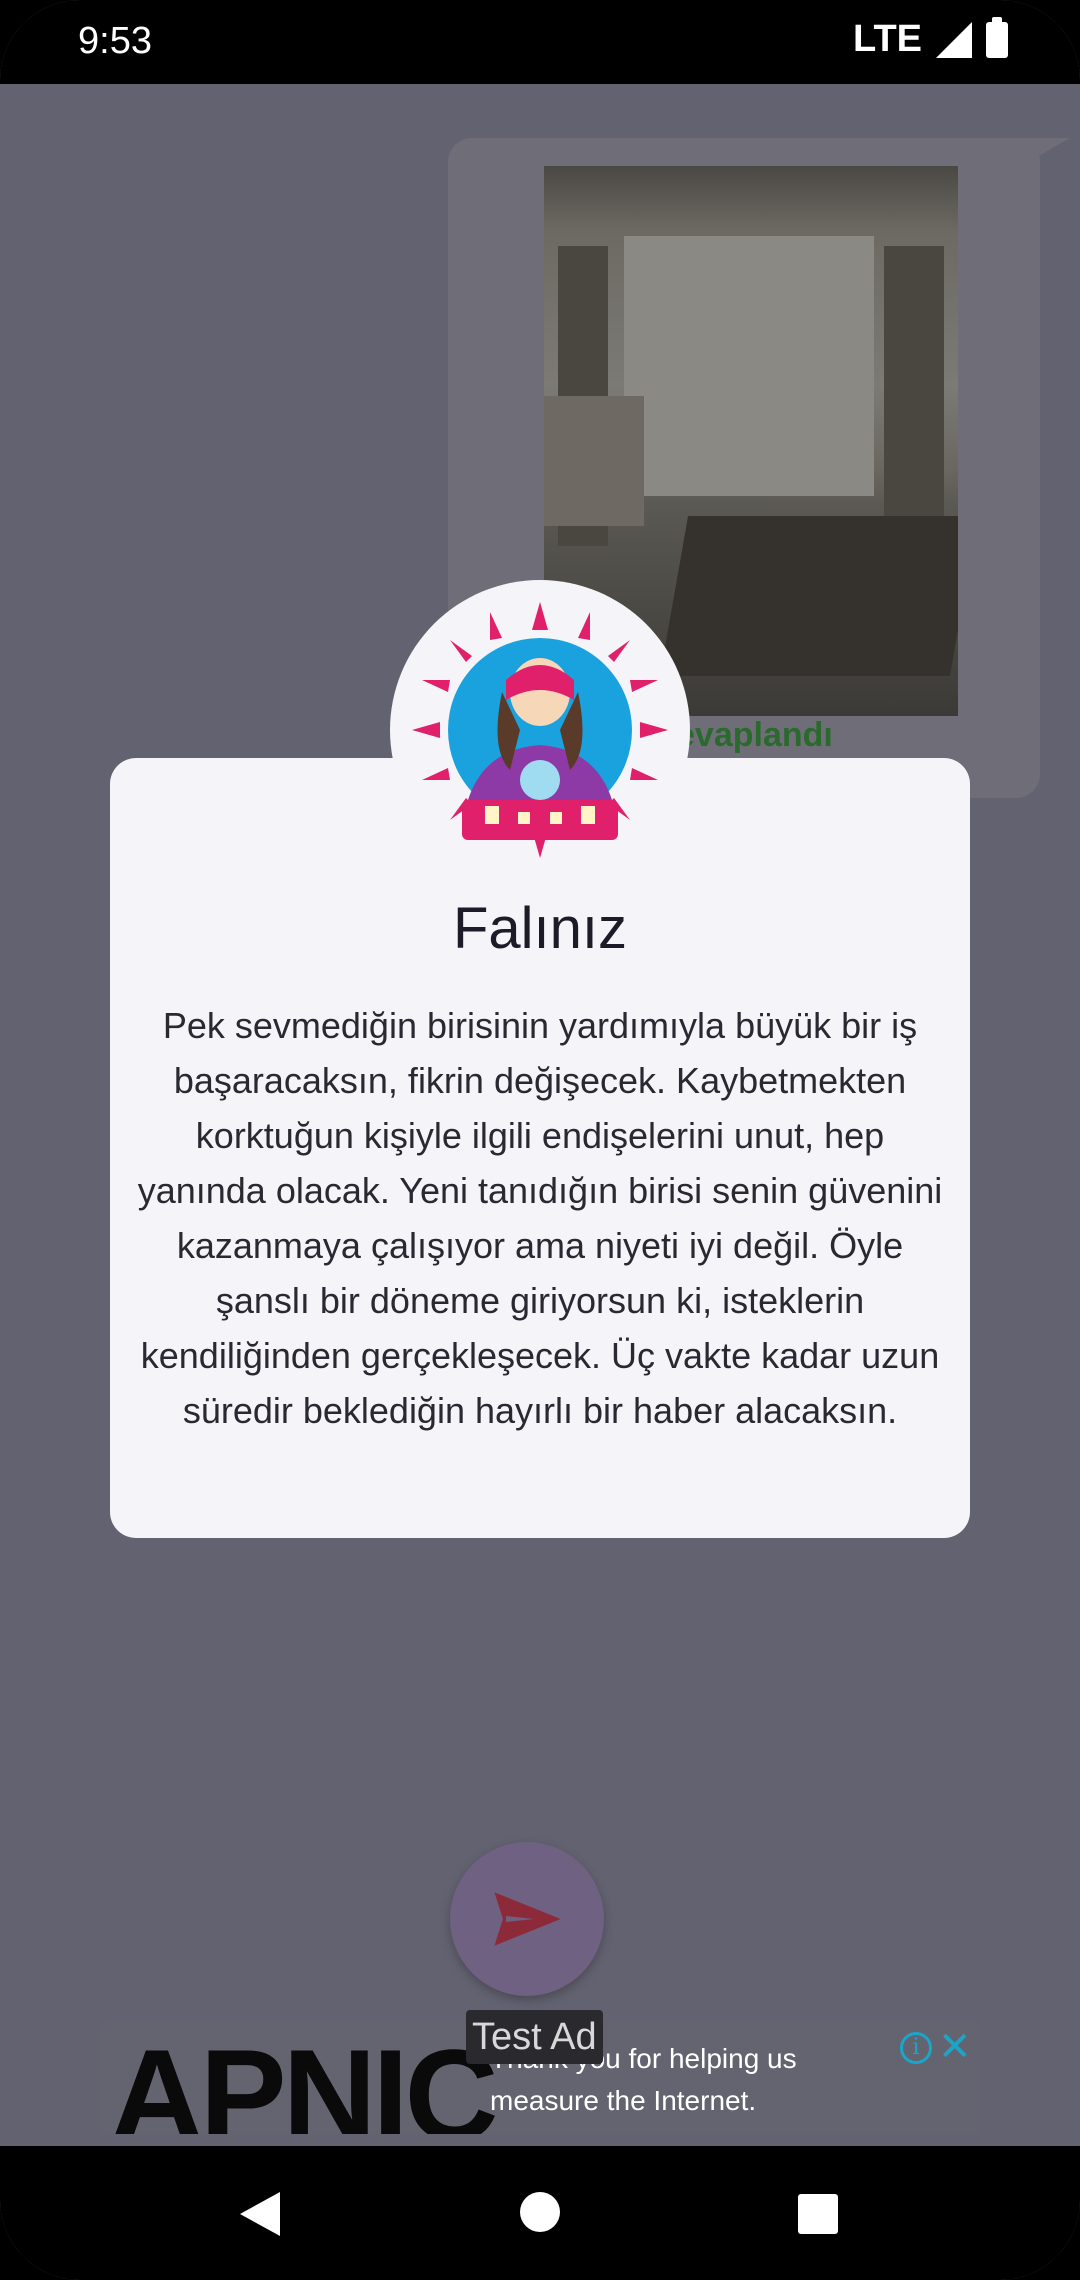 The image size is (1080, 2280). Describe the element at coordinates (534, 2037) in the screenshot. I see `test-ad-label: Test Ad` at that location.